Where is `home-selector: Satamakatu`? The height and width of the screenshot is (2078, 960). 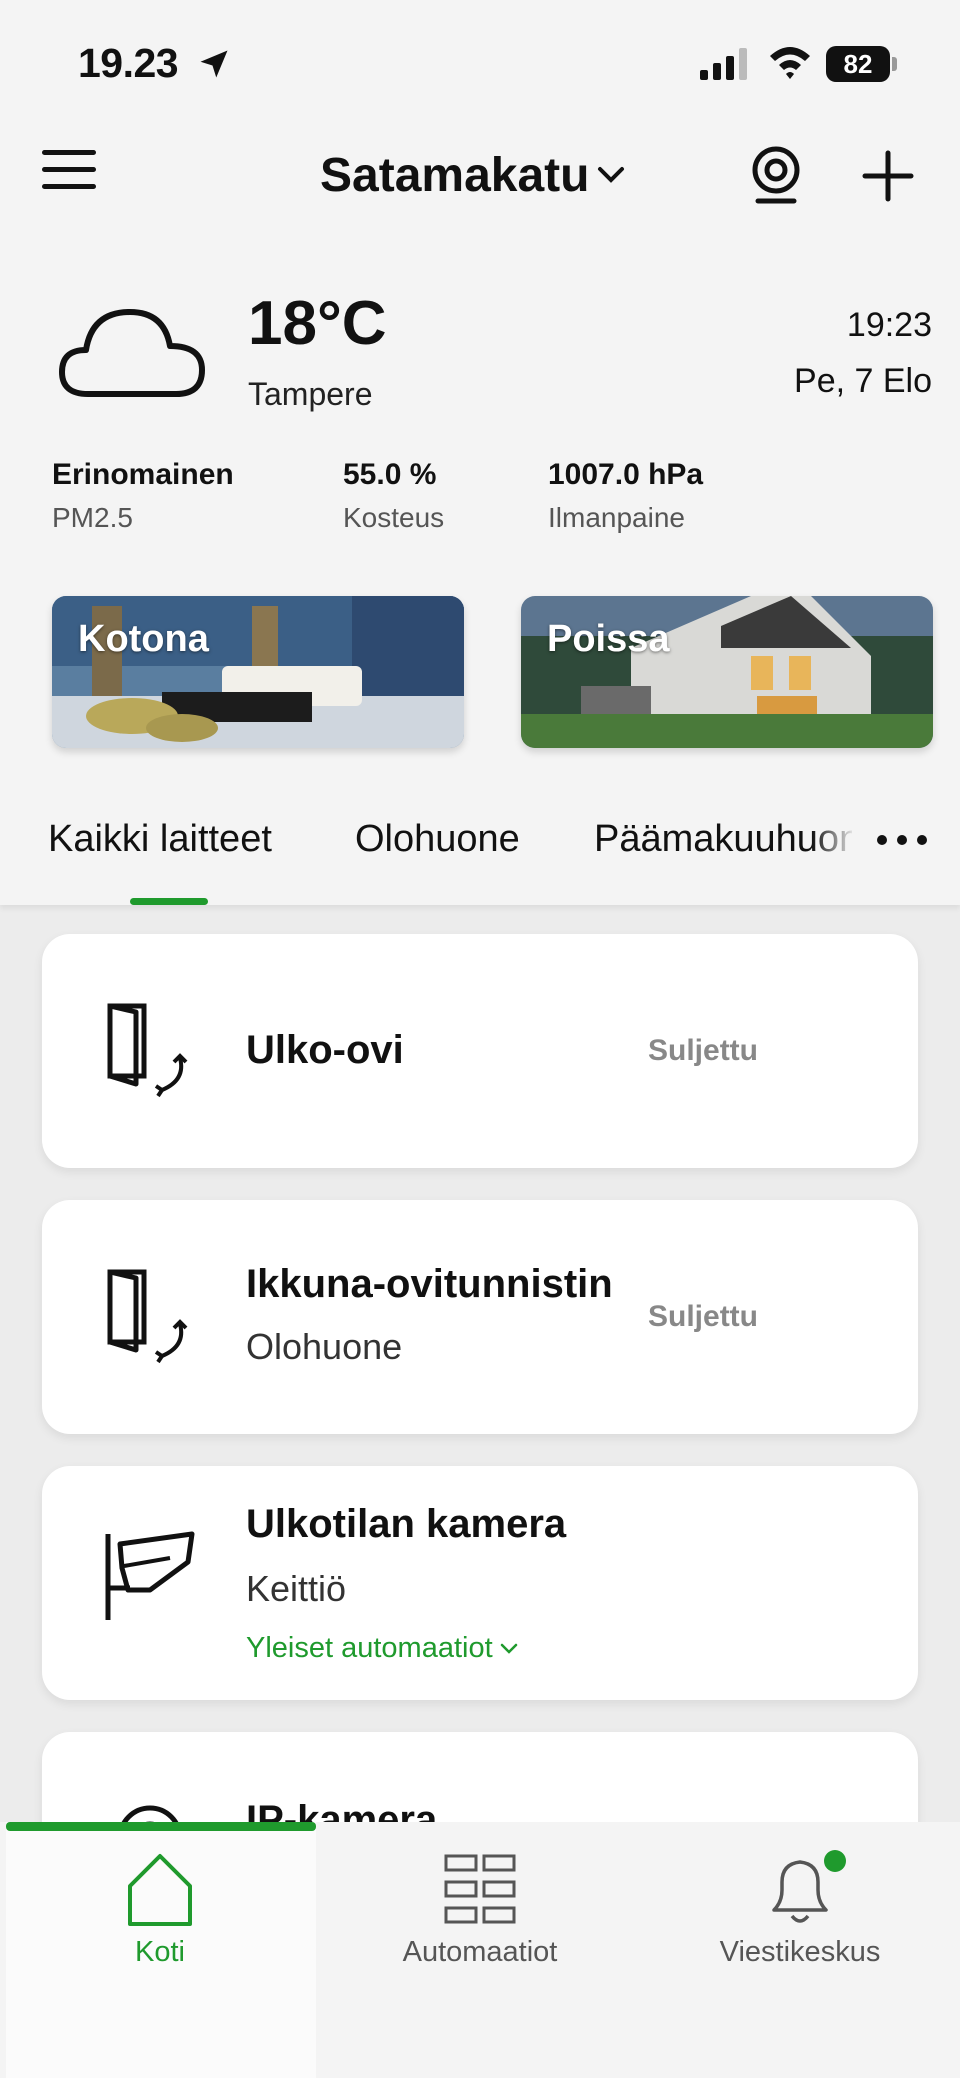 home-selector: Satamakatu is located at coordinates (472, 175).